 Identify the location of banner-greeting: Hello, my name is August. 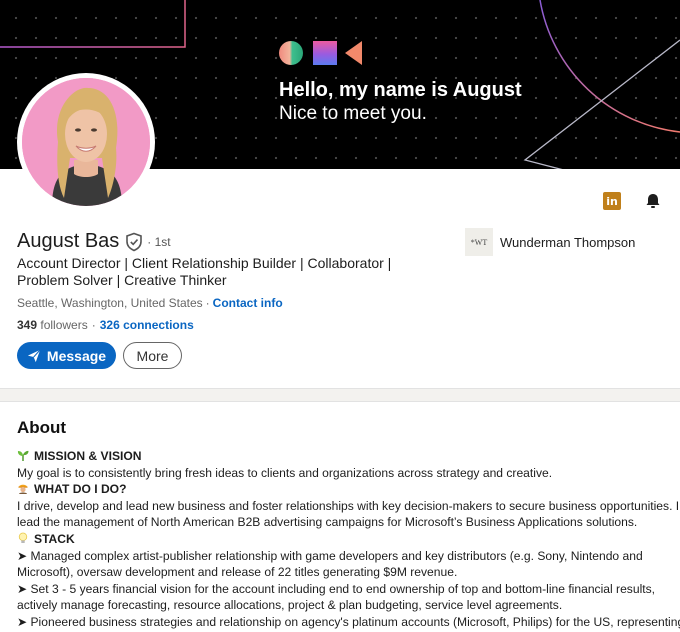
(400, 90).